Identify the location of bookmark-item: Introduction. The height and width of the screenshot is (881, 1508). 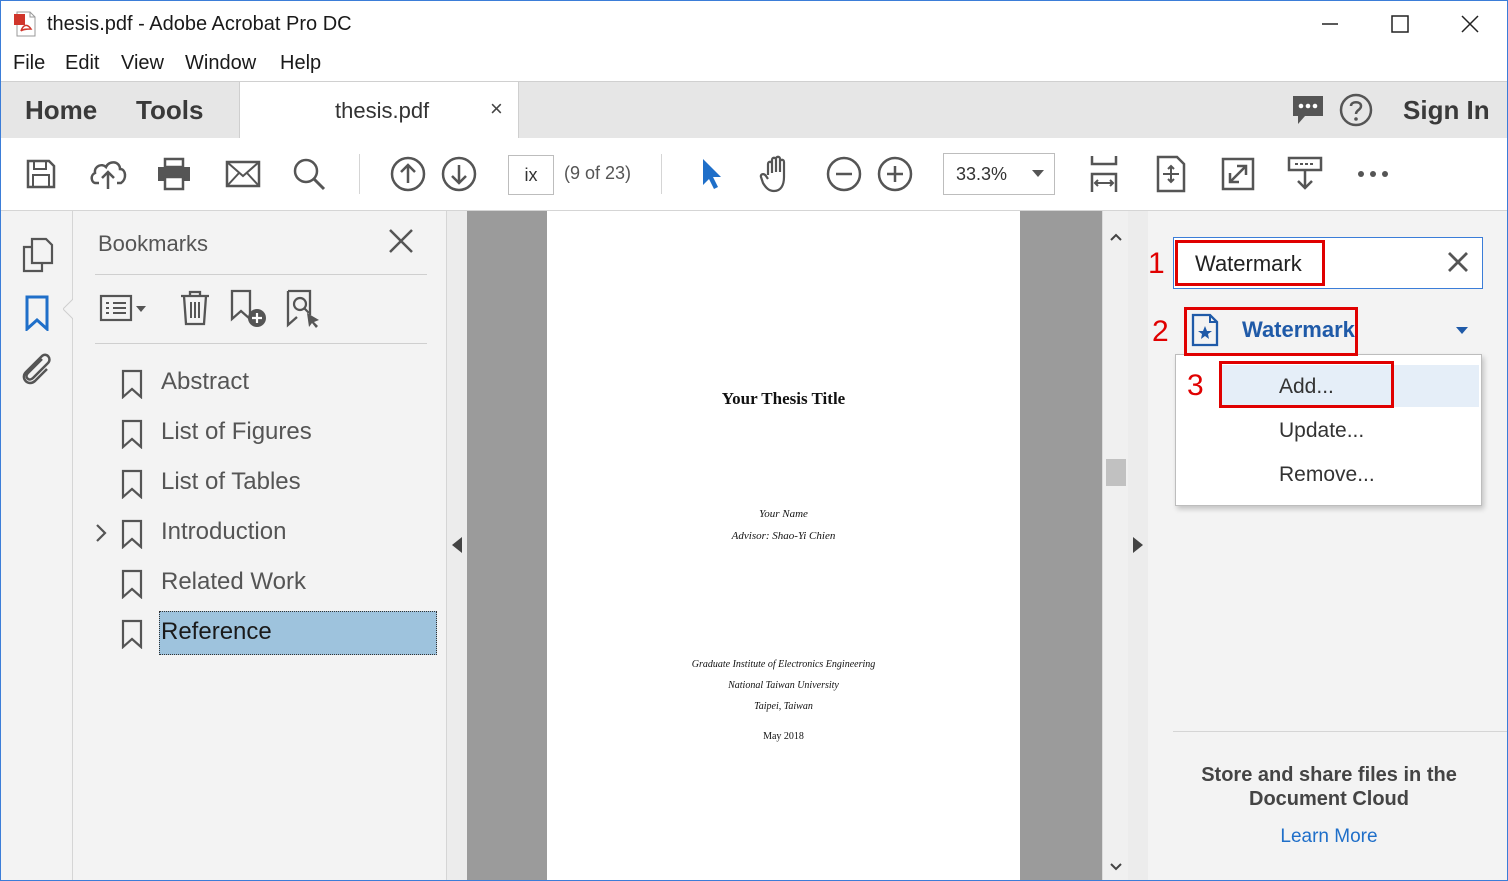
(260, 533).